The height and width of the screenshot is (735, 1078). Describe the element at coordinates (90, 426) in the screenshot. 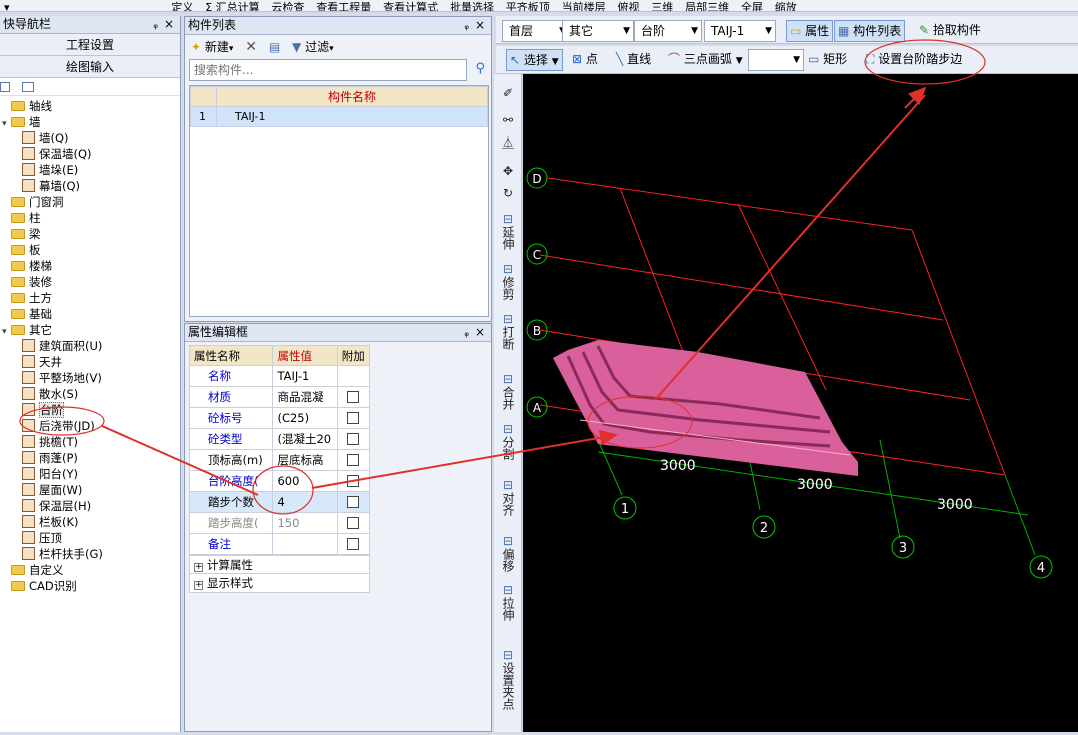

I see `tree-item: 后浇带(JD)` at that location.